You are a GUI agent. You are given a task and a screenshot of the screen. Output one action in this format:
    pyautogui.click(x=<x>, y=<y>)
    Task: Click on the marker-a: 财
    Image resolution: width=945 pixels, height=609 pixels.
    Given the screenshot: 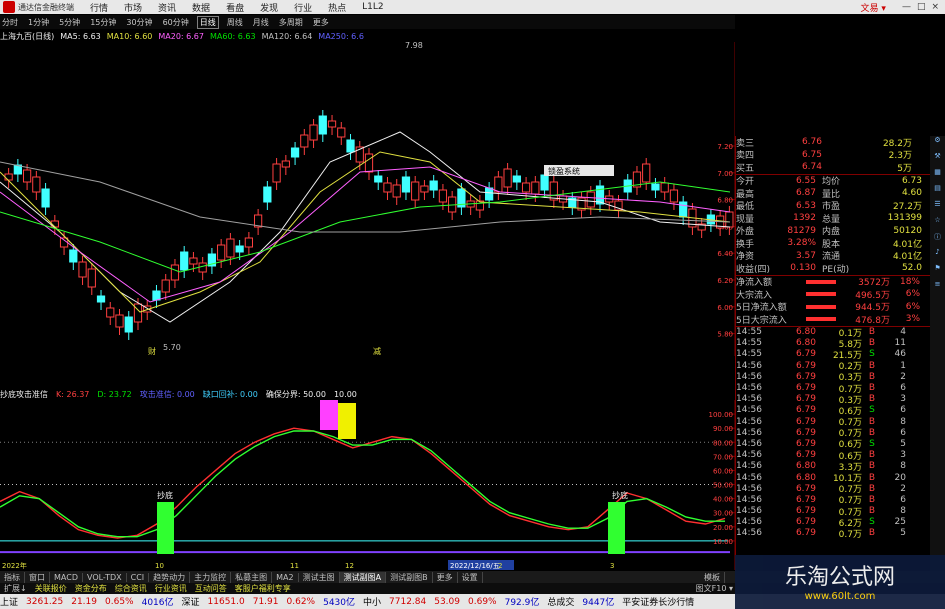 What is the action you would take?
    pyautogui.click(x=152, y=351)
    